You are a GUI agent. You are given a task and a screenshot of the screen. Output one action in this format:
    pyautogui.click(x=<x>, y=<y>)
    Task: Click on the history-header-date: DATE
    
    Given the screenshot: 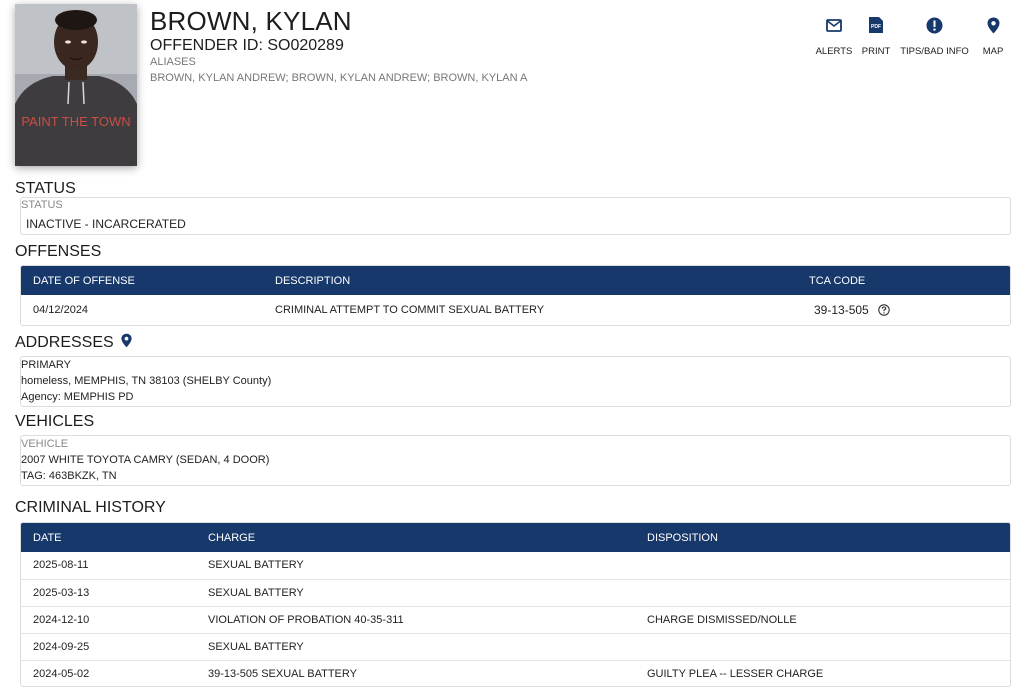 What is the action you would take?
    pyautogui.click(x=108, y=537)
    